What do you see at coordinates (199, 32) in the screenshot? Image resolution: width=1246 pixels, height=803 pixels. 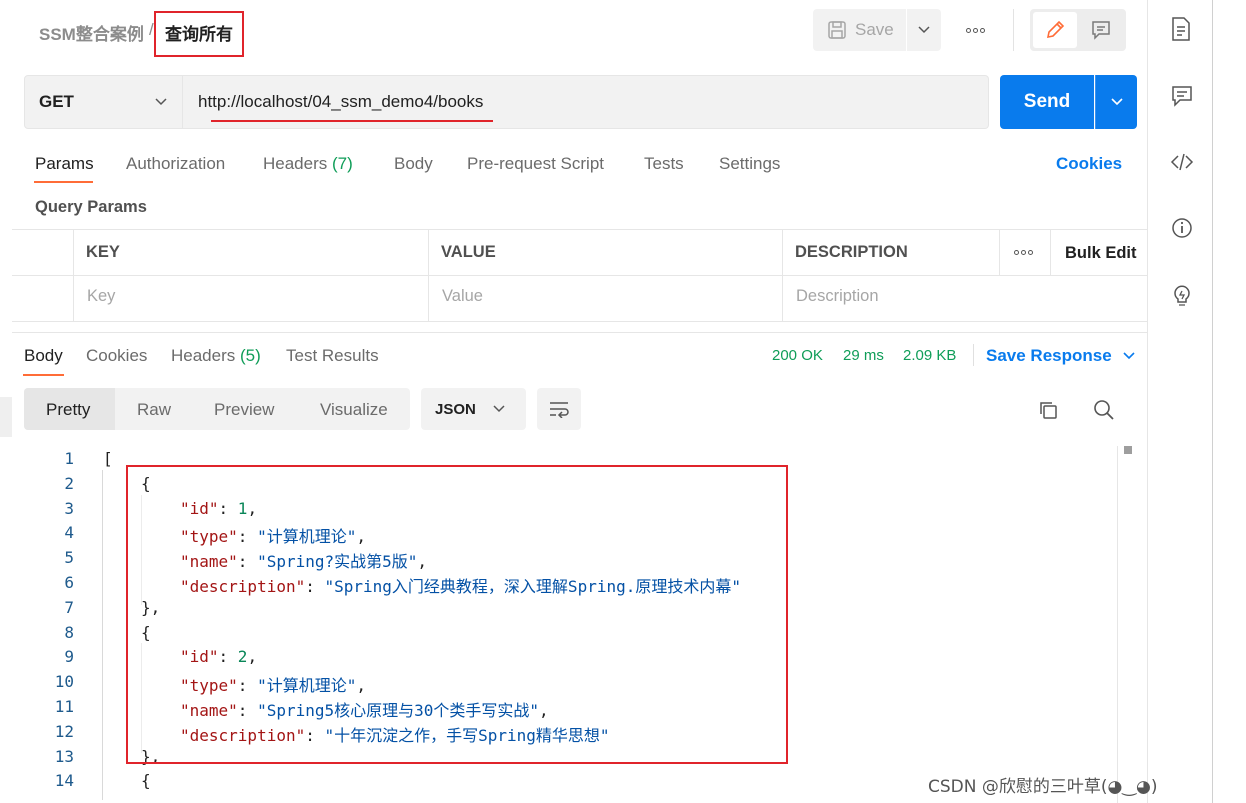 I see `request-name: 查询所有` at bounding box center [199, 32].